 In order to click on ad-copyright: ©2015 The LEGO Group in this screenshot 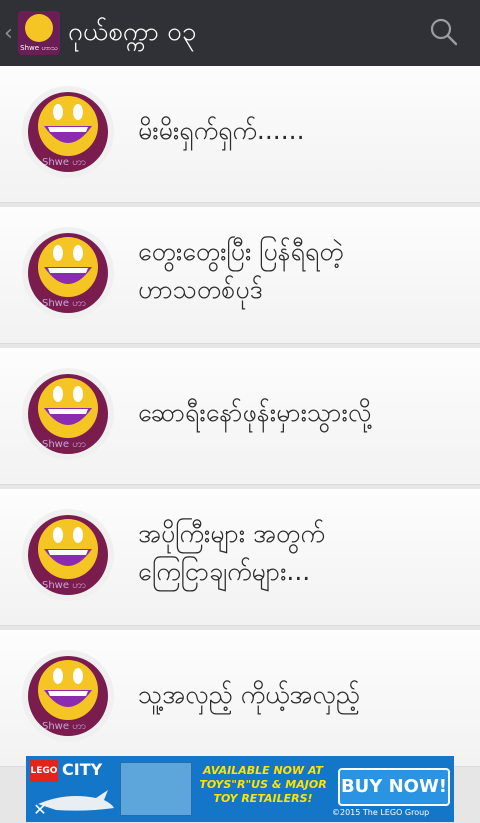, I will do `click(381, 812)`.